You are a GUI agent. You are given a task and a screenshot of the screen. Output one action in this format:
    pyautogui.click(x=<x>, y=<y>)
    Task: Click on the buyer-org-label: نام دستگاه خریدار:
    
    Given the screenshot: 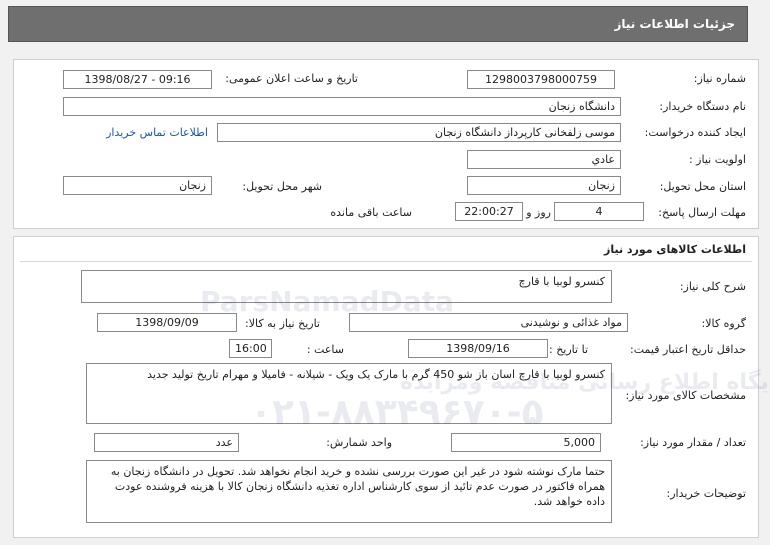 What is the action you would take?
    pyautogui.click(x=702, y=106)
    